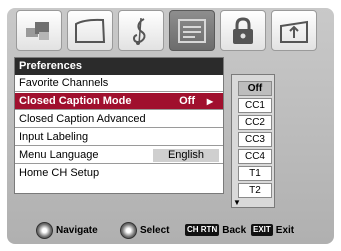  What do you see at coordinates (186, 155) in the screenshot?
I see `language-value: English` at bounding box center [186, 155].